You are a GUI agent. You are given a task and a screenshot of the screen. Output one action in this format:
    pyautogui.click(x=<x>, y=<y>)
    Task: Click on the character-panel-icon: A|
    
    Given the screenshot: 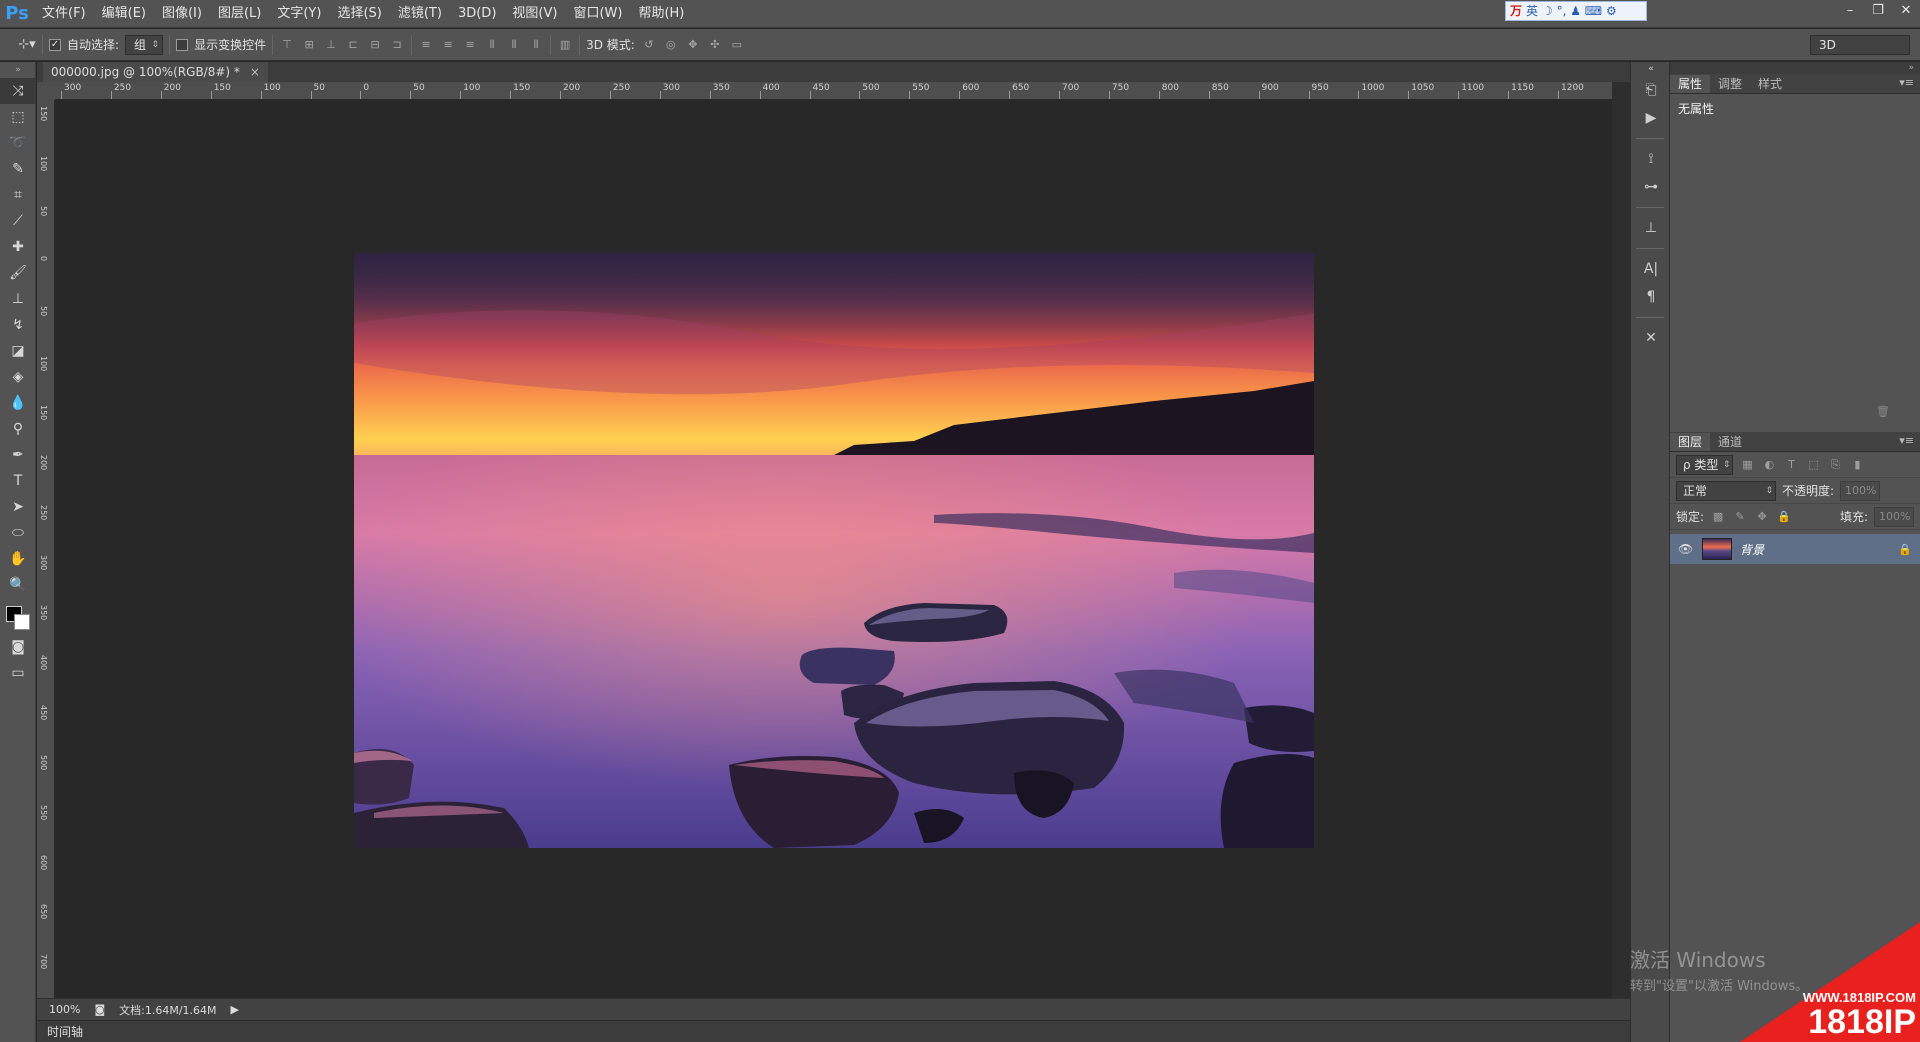 What is the action you would take?
    pyautogui.click(x=1651, y=269)
    